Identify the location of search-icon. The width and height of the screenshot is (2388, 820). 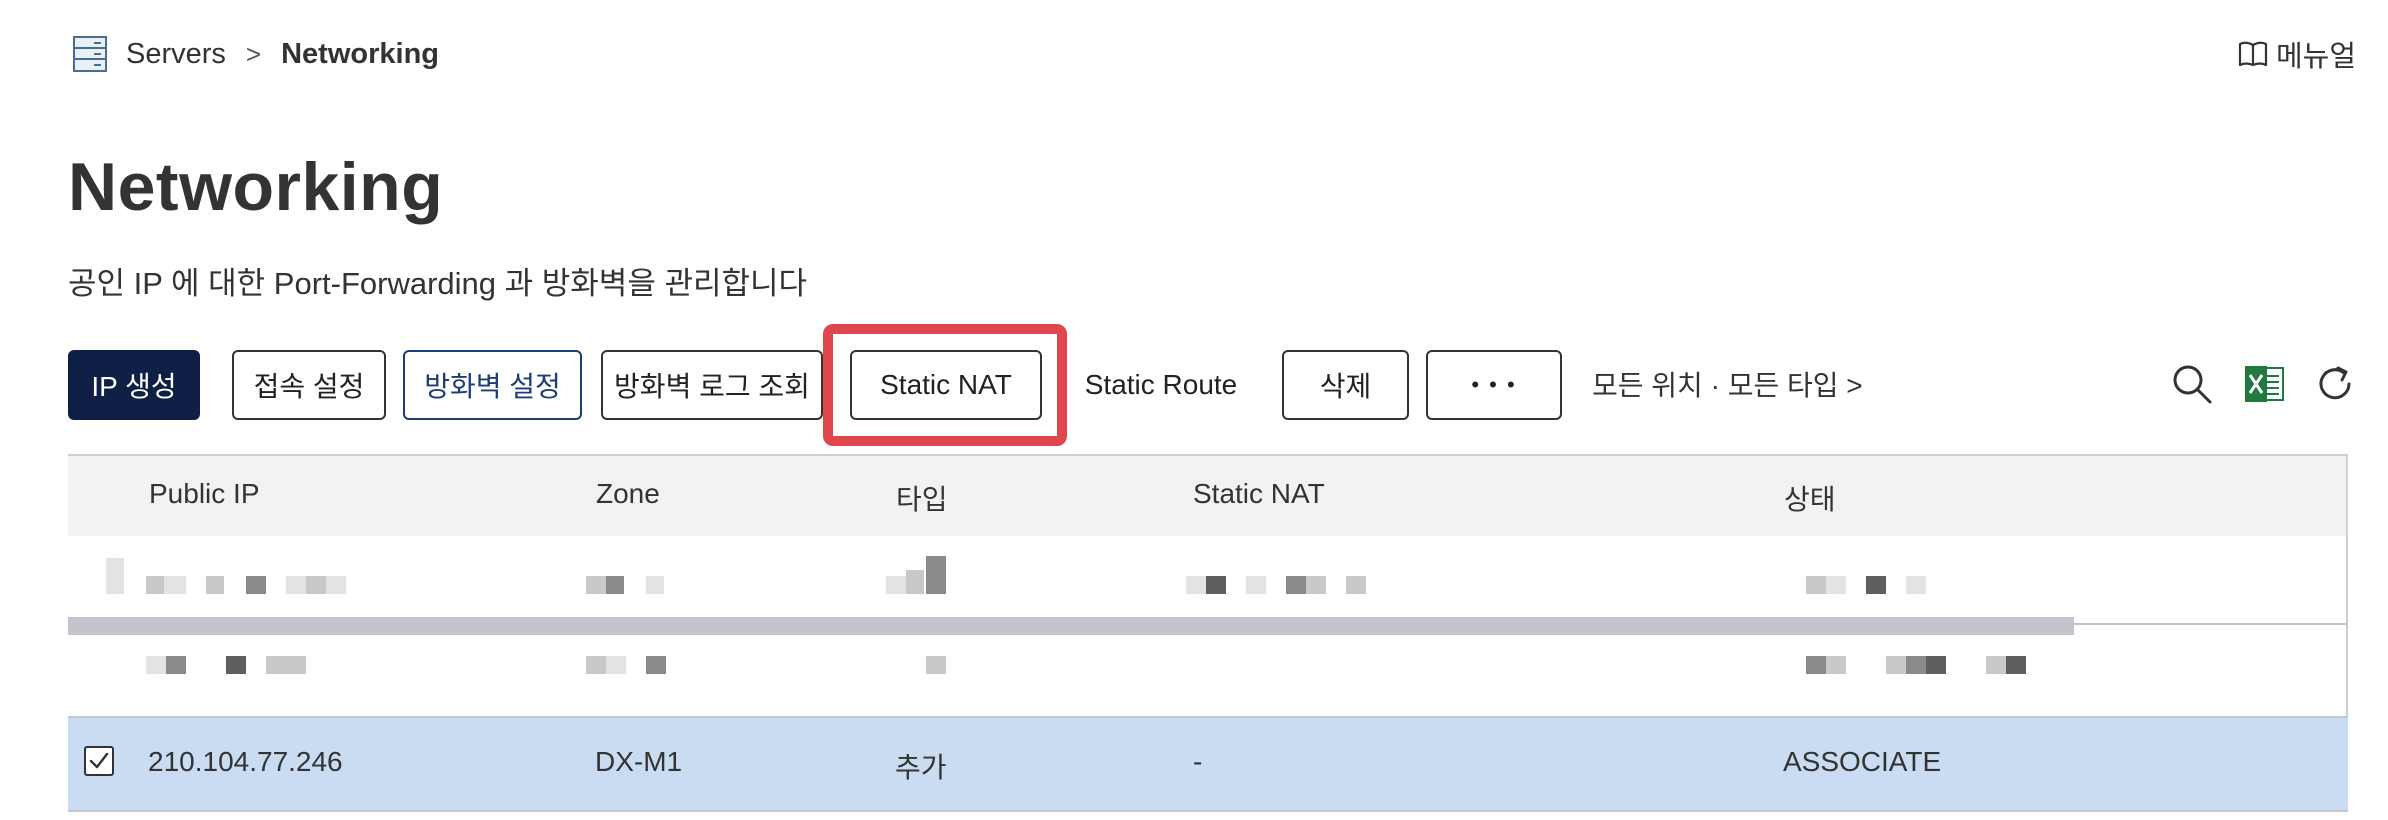
(2192, 384).